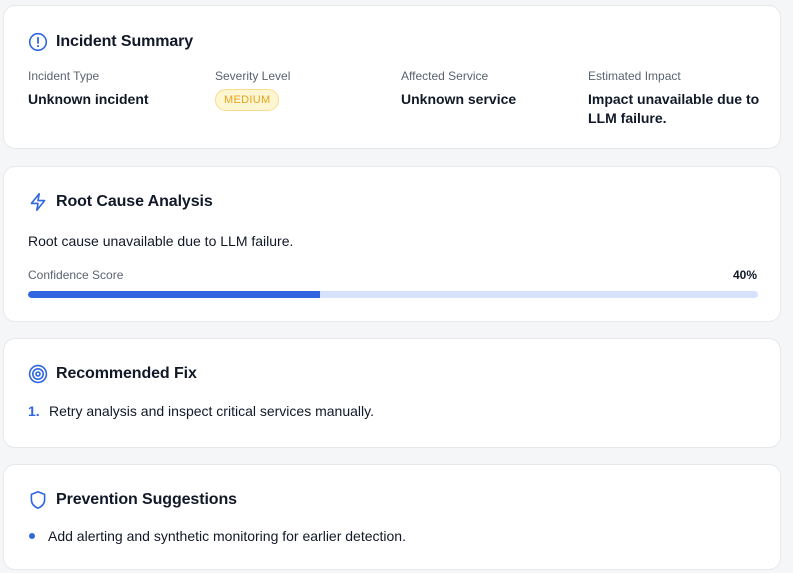 Image resolution: width=793 pixels, height=573 pixels. I want to click on prevention-suggestions-header: Prevention Suggestions, so click(132, 500).